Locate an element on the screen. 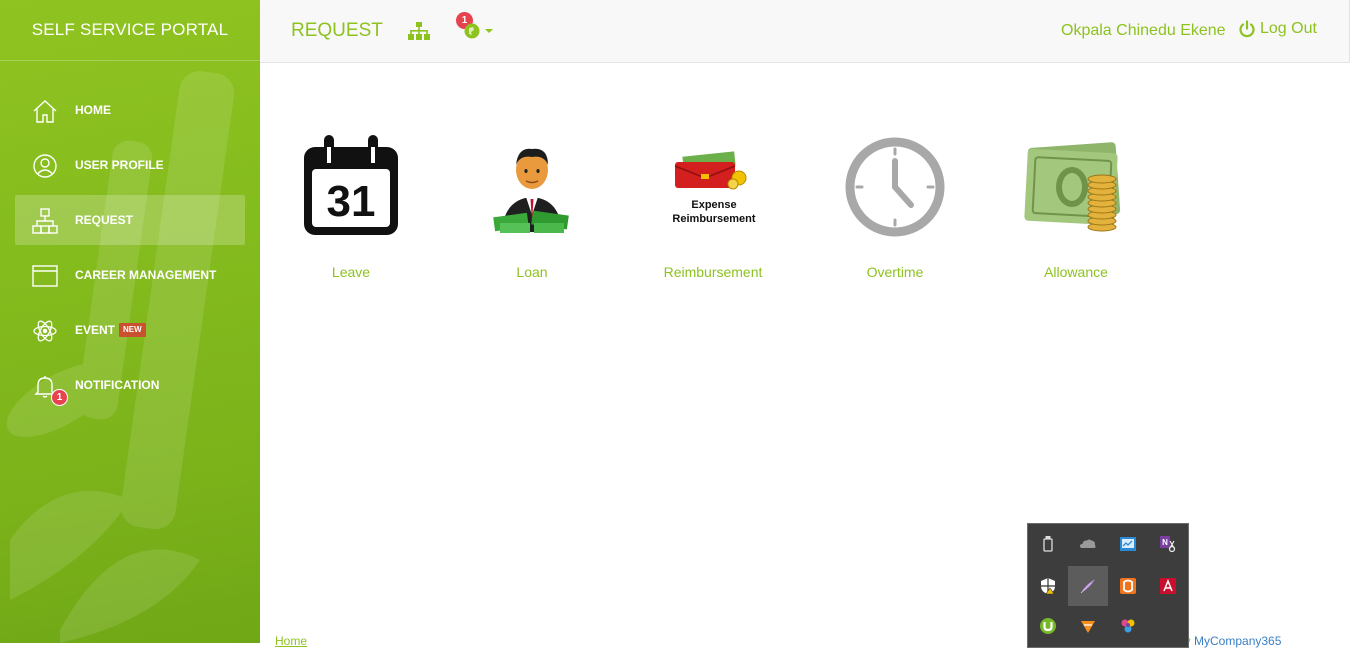  tile-label: Allowance is located at coordinates (1076, 272).